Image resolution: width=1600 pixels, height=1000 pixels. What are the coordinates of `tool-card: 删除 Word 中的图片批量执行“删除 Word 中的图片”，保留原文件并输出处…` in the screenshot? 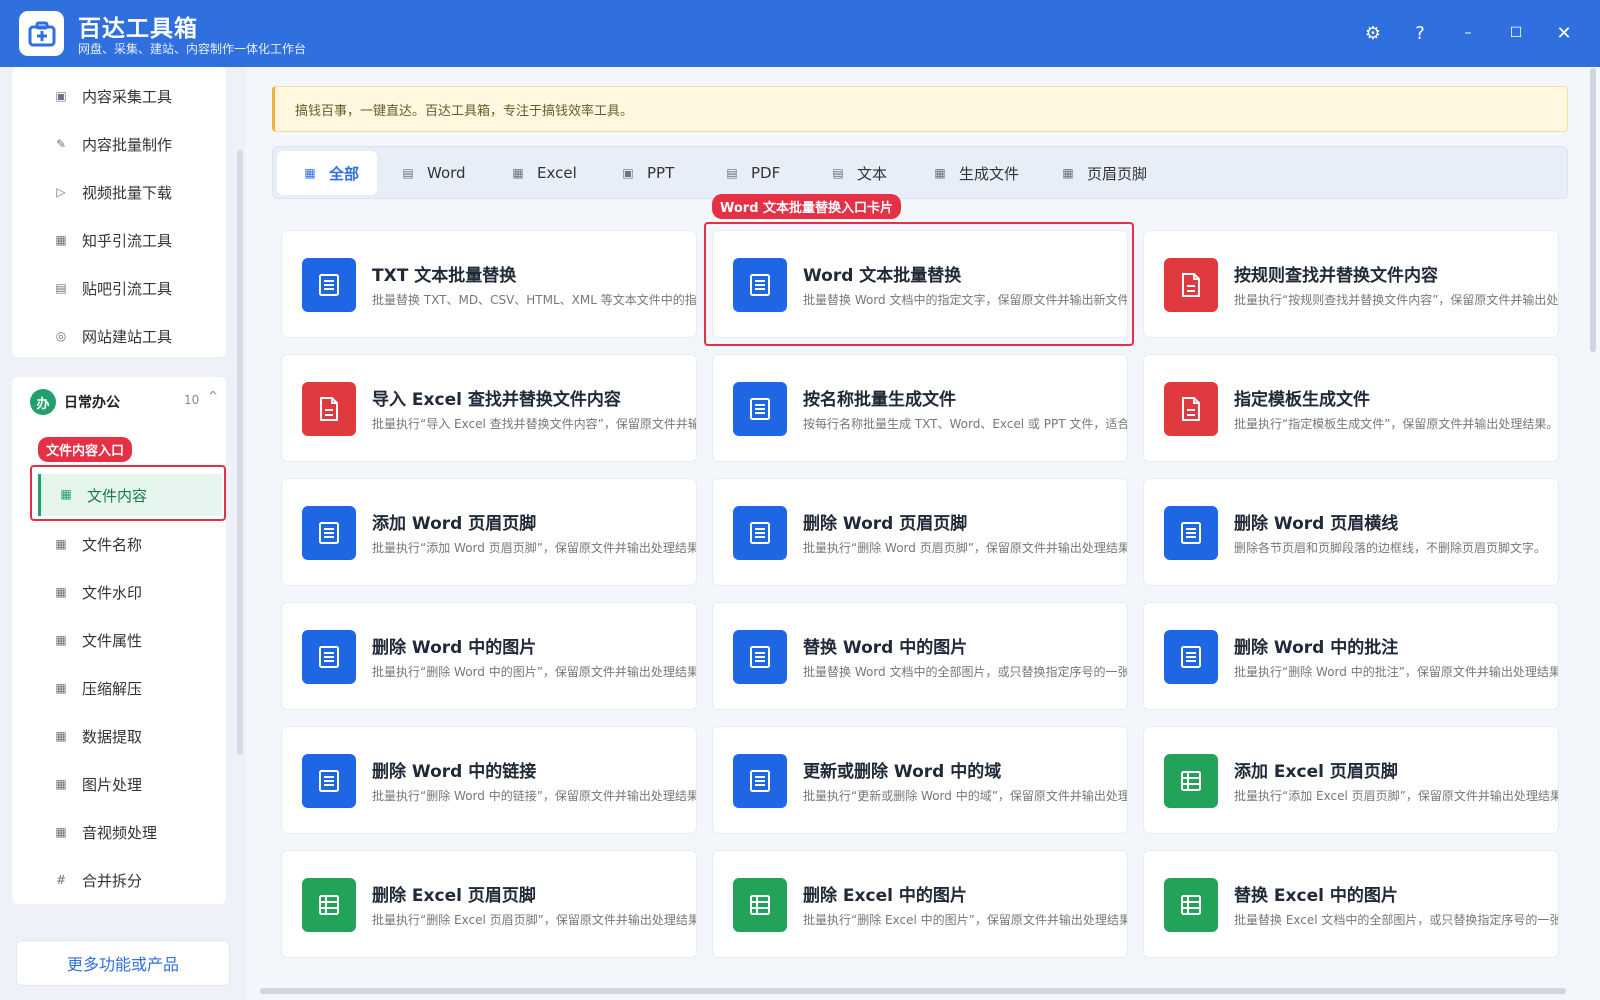 It's located at (489, 656).